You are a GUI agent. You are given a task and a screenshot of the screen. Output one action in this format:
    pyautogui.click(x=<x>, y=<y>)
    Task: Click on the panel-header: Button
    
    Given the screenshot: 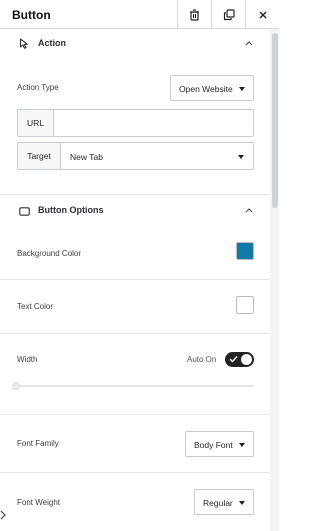 What is the action you would take?
    pyautogui.click(x=139, y=14)
    